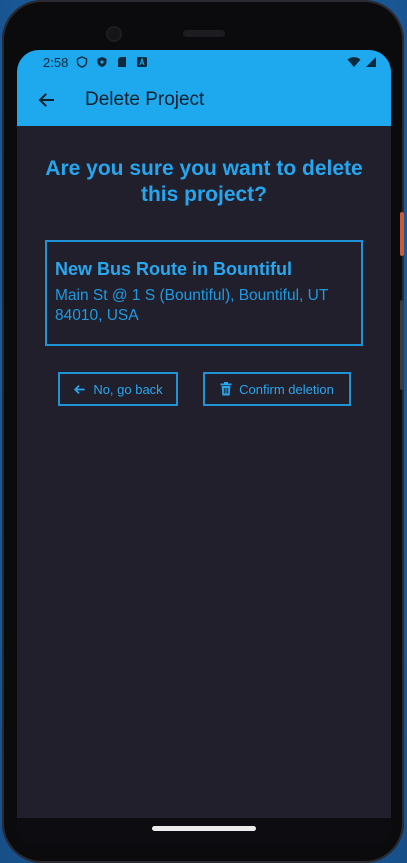 The height and width of the screenshot is (863, 407). What do you see at coordinates (204, 831) in the screenshot?
I see `navigation-bar` at bounding box center [204, 831].